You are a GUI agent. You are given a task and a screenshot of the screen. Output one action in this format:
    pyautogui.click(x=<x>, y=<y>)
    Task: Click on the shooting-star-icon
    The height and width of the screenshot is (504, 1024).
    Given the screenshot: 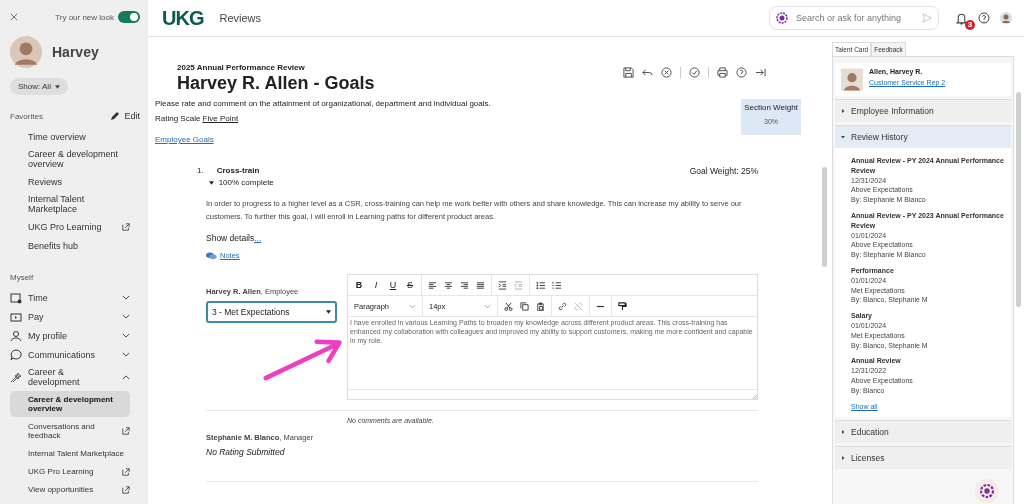 What is the action you would take?
    pyautogui.click(x=16, y=377)
    